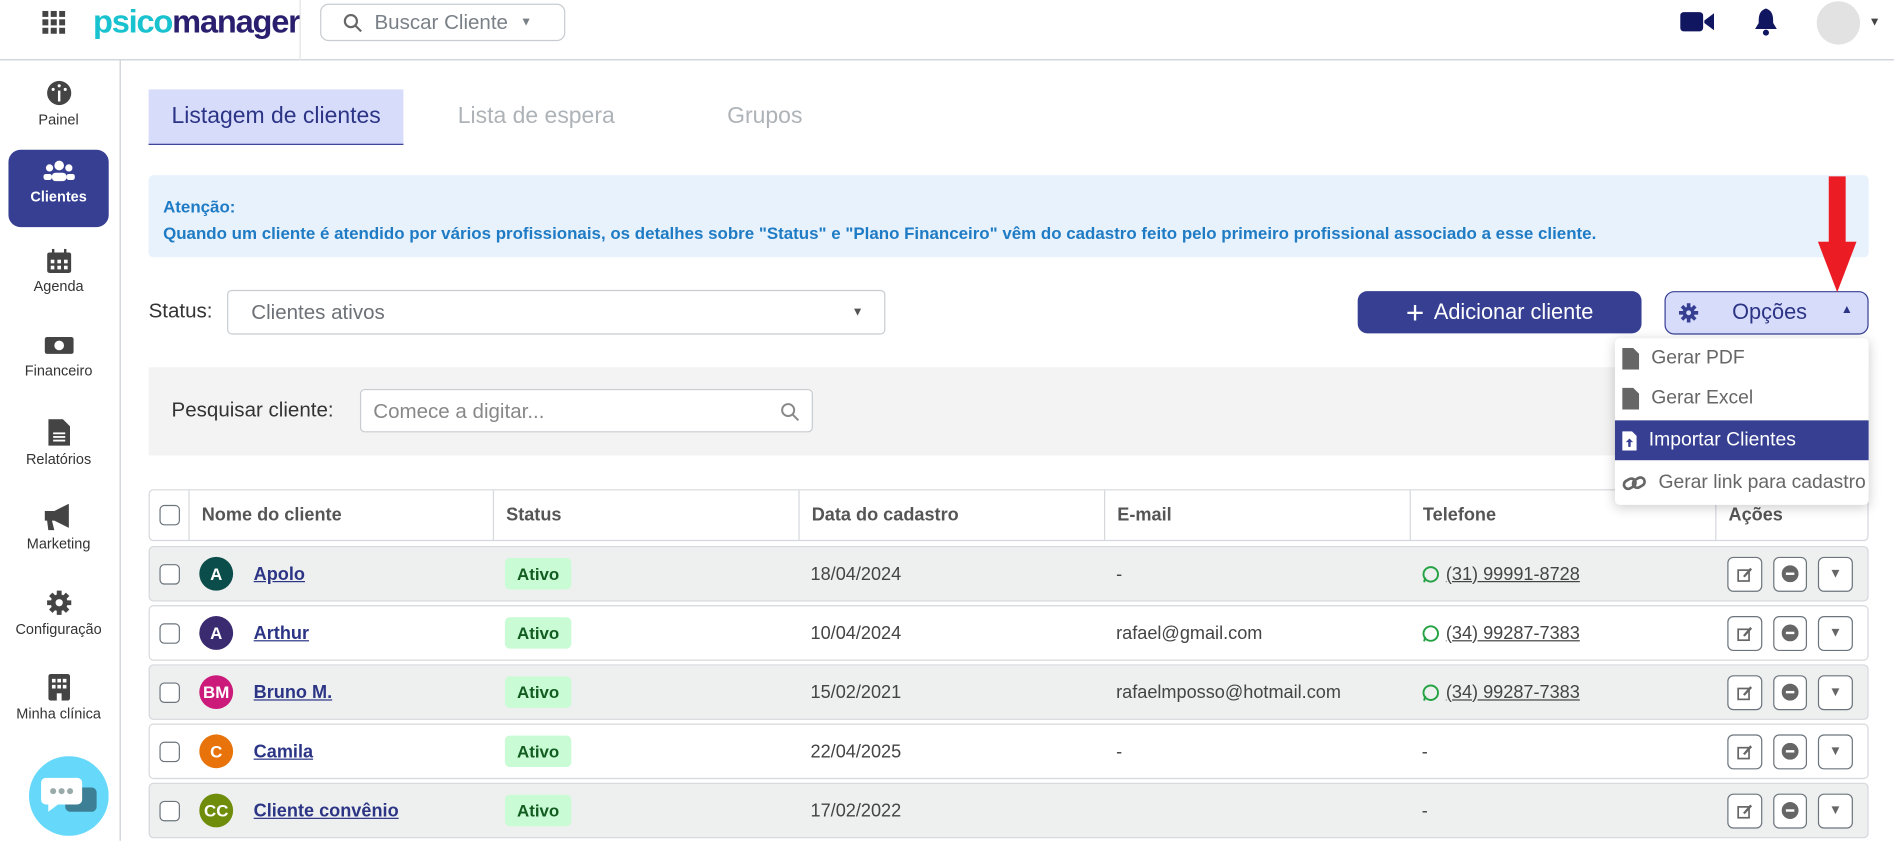 The width and height of the screenshot is (1894, 841). I want to click on email: rafaelmposso@hotmail.com, so click(1228, 692).